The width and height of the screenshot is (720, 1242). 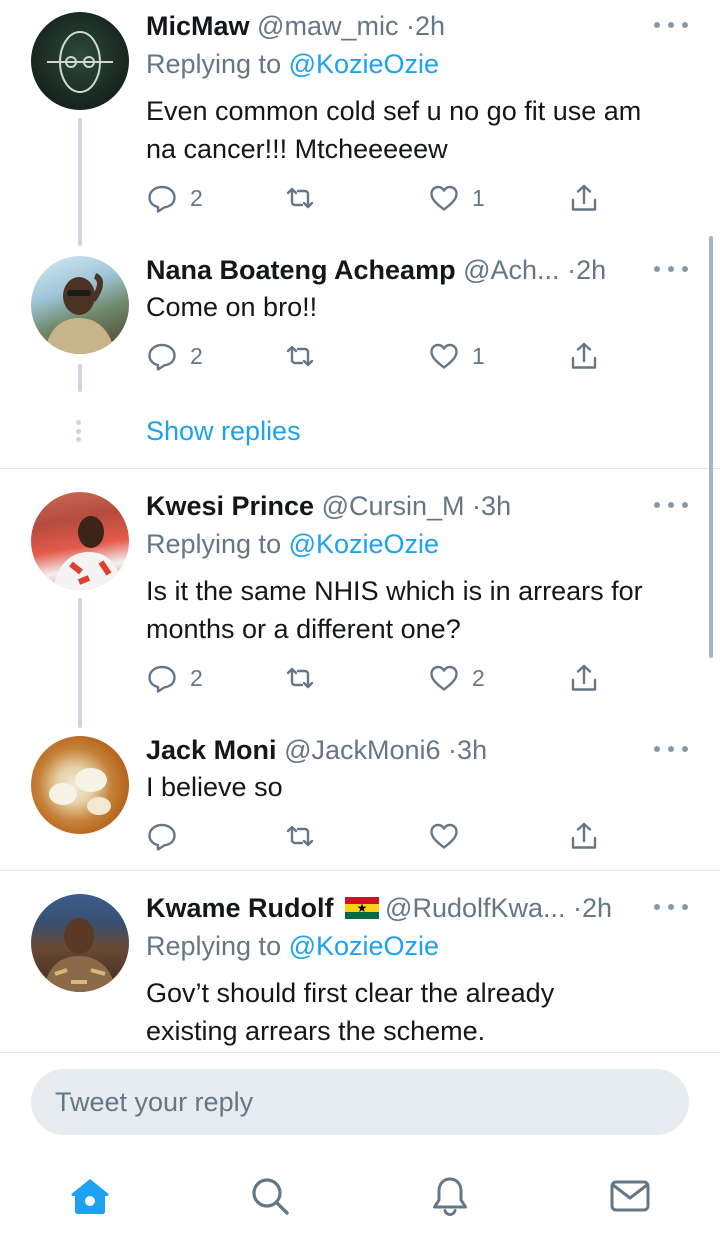 I want to click on tweet-header: Kwame Rudolf ★ @RudolfKwa... ·2h, so click(x=396, y=908).